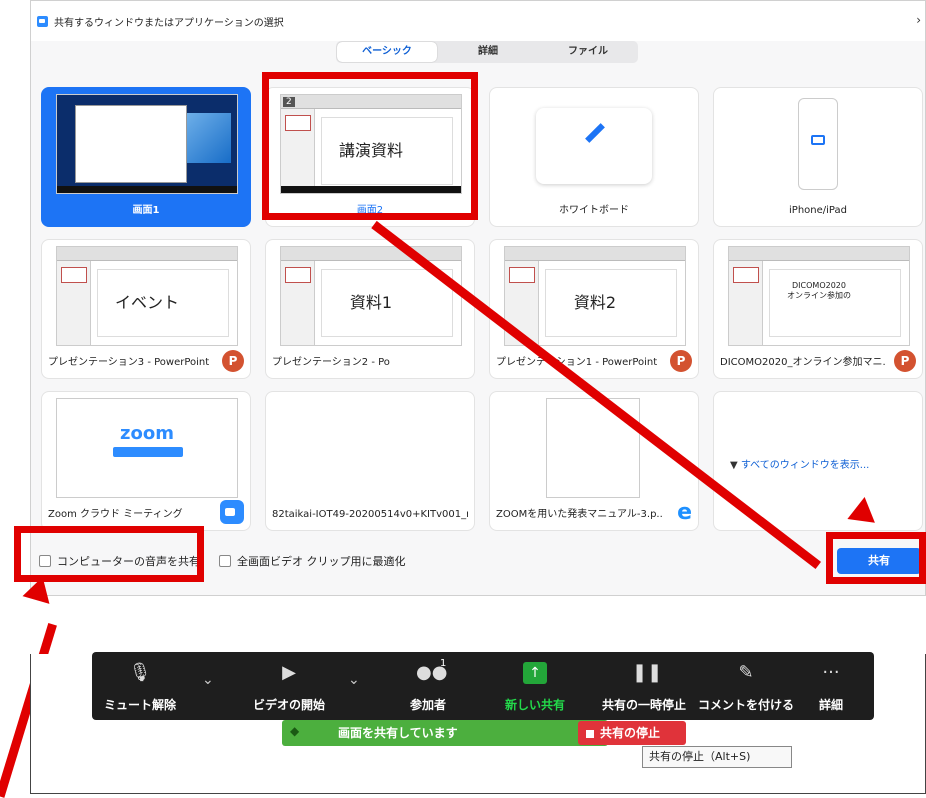  I want to click on zoom-thumbnail: zoom, so click(147, 448).